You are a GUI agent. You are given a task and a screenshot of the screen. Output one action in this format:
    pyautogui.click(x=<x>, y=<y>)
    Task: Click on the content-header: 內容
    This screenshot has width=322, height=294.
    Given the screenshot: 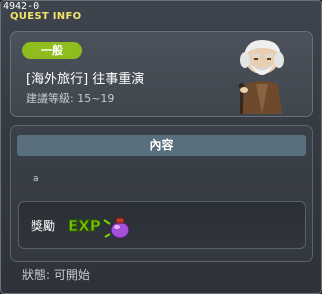 What is the action you would take?
    pyautogui.click(x=161, y=145)
    